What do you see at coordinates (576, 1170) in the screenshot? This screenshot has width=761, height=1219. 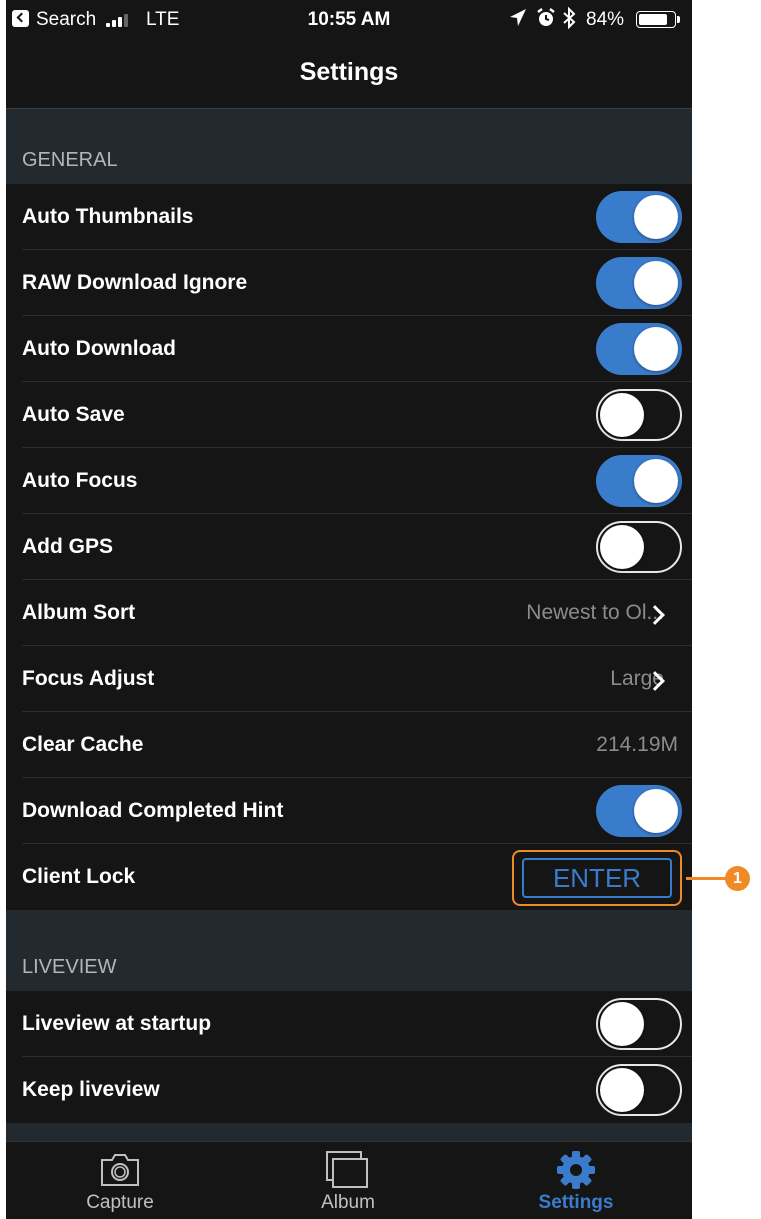 I see `gear-icon` at bounding box center [576, 1170].